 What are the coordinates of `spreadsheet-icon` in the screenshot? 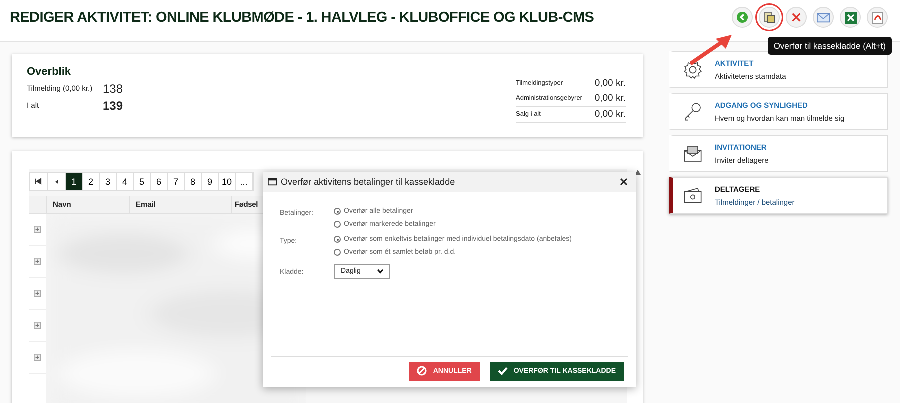 It's located at (850, 18).